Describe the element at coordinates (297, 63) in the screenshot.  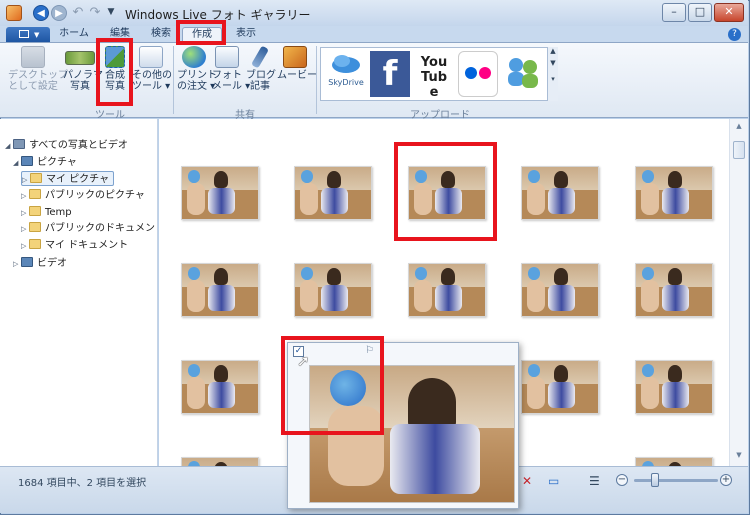
I see `movie-button: ムービー` at that location.